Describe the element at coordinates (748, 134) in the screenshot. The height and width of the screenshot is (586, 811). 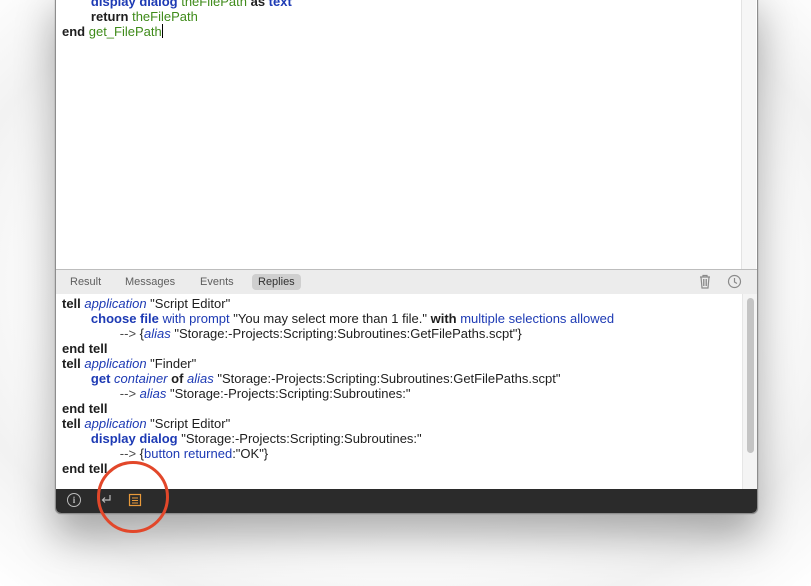
I see `editor-scrollbar` at that location.